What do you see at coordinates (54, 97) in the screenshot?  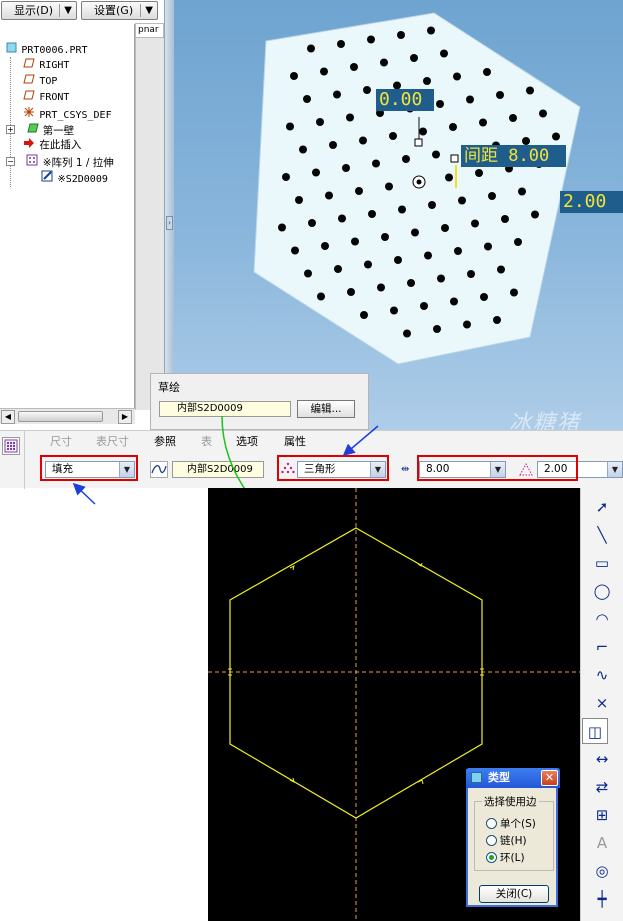 I see `tree-item-label: FRONT` at bounding box center [54, 97].